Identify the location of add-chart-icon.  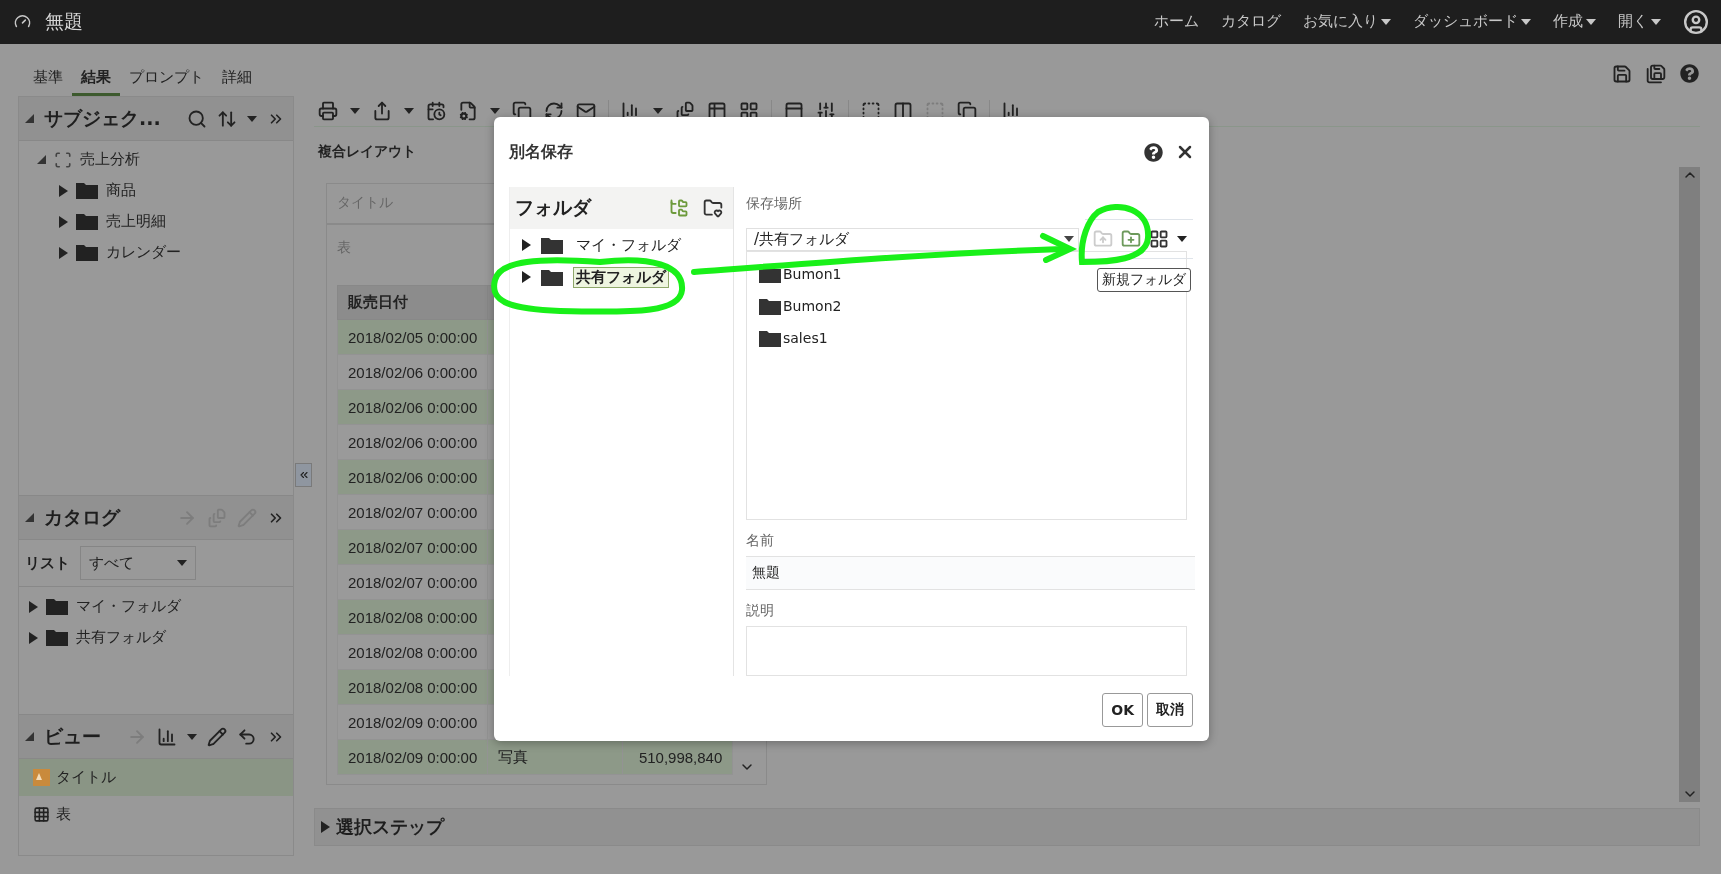
(167, 736).